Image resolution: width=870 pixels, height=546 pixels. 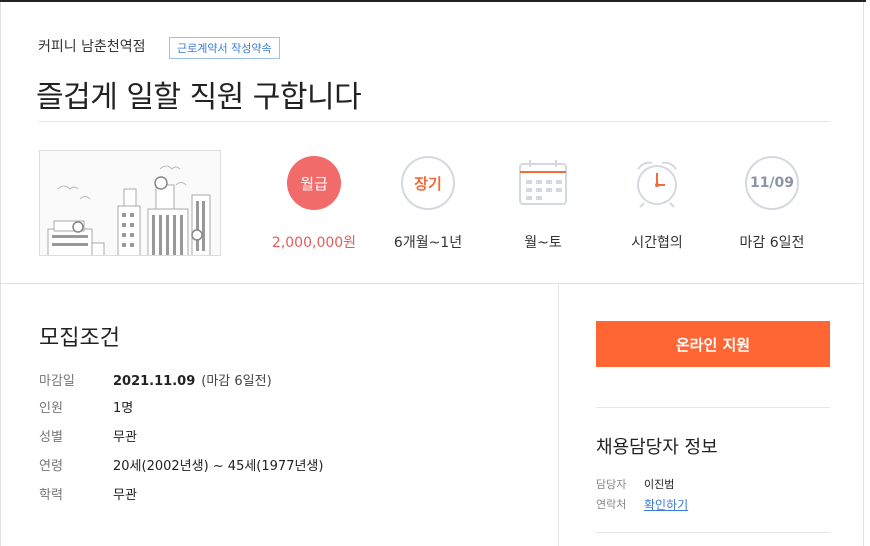 I want to click on company-name: 커피니 남춘천역점, so click(x=92, y=46).